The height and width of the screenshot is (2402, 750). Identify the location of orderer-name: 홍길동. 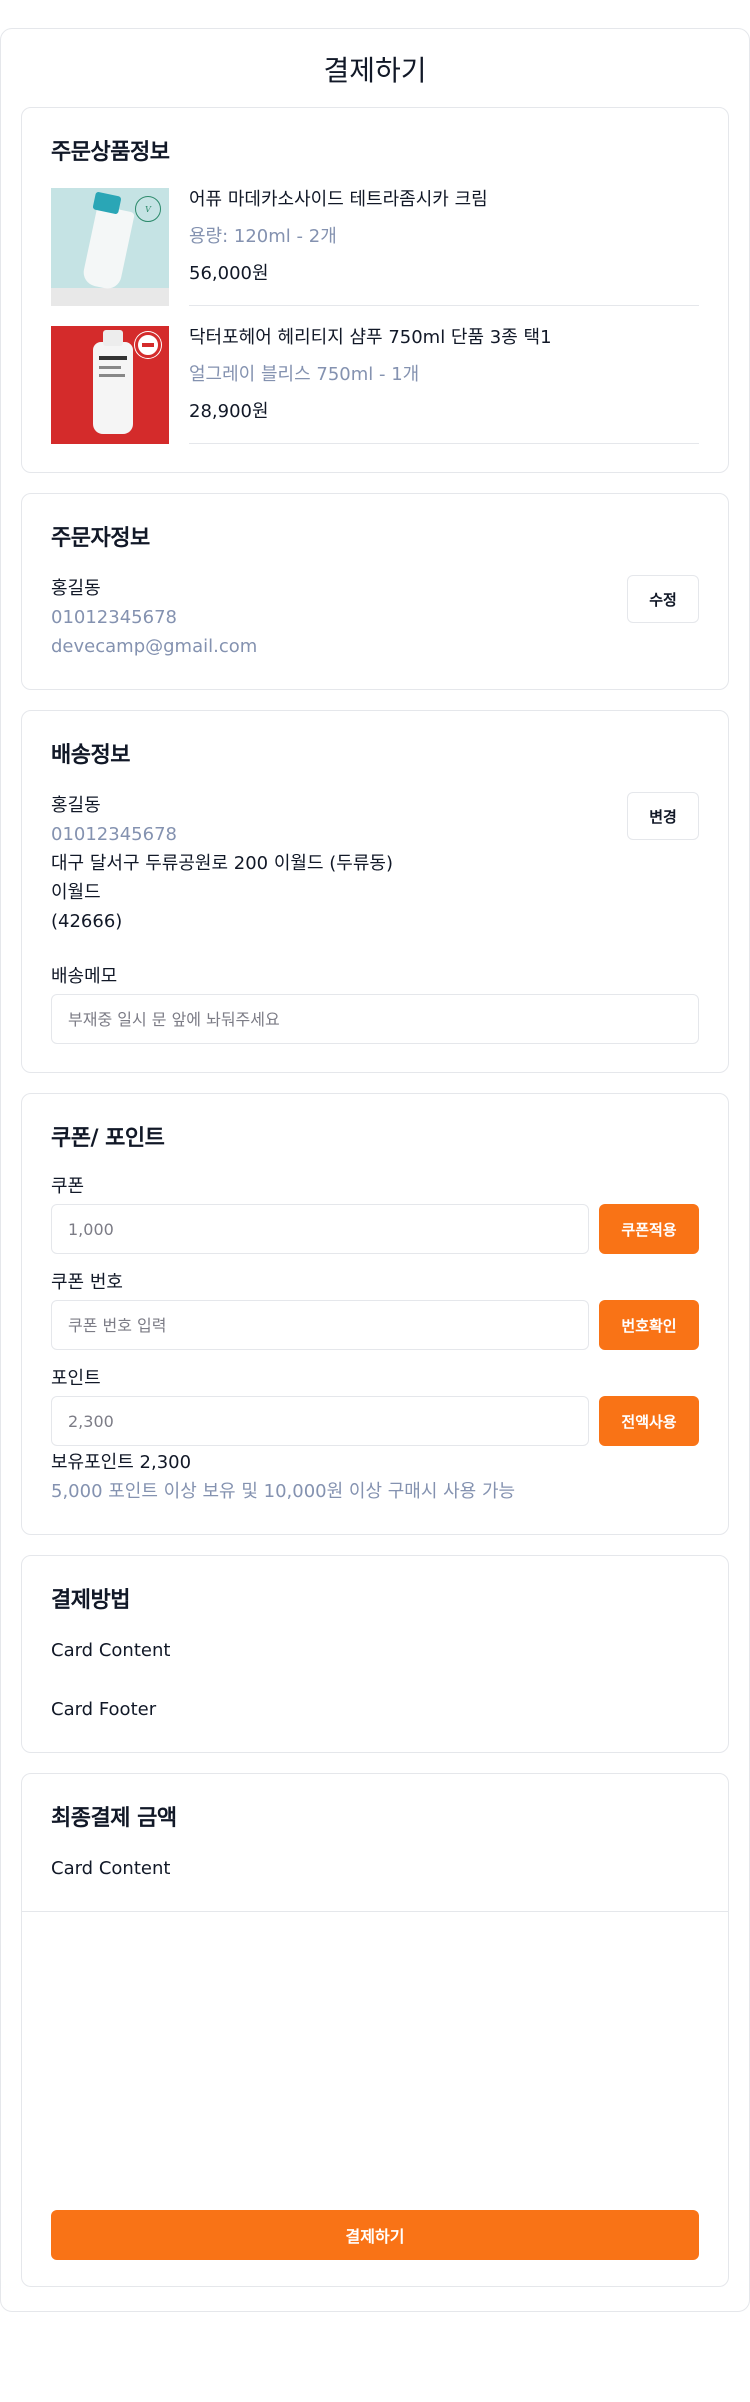
(76, 588).